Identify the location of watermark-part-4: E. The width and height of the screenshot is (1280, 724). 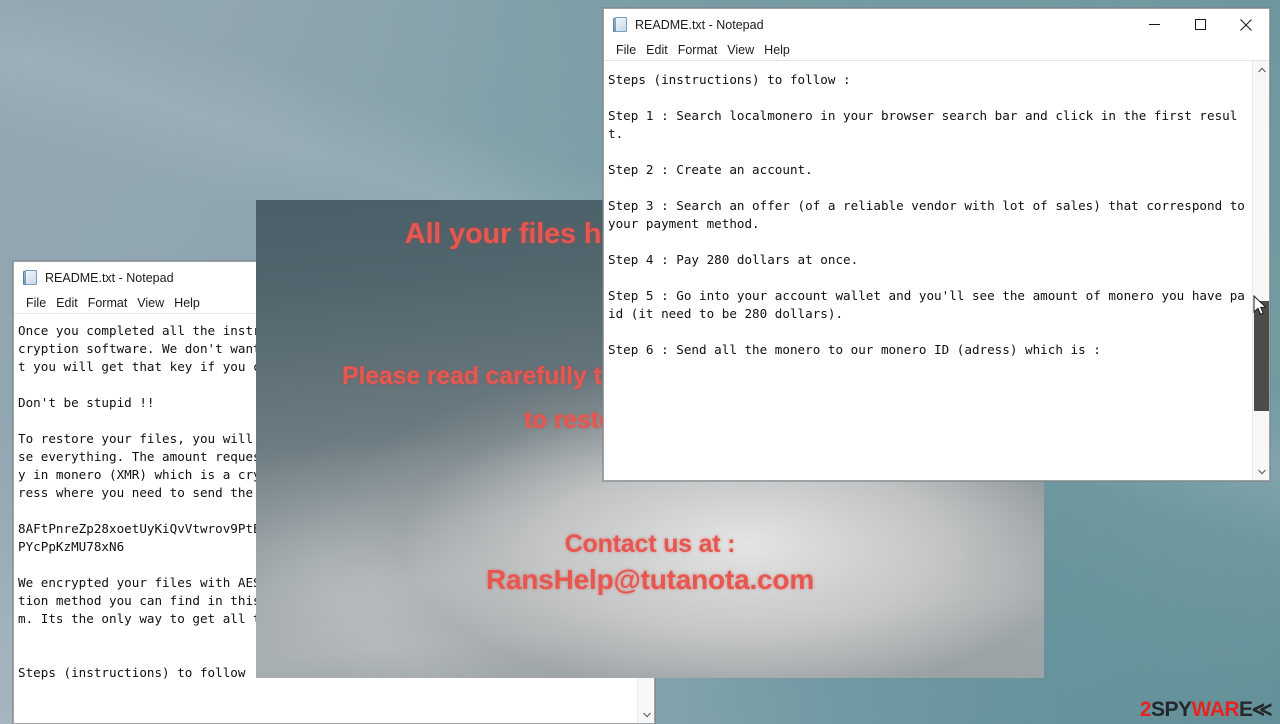
(1246, 709).